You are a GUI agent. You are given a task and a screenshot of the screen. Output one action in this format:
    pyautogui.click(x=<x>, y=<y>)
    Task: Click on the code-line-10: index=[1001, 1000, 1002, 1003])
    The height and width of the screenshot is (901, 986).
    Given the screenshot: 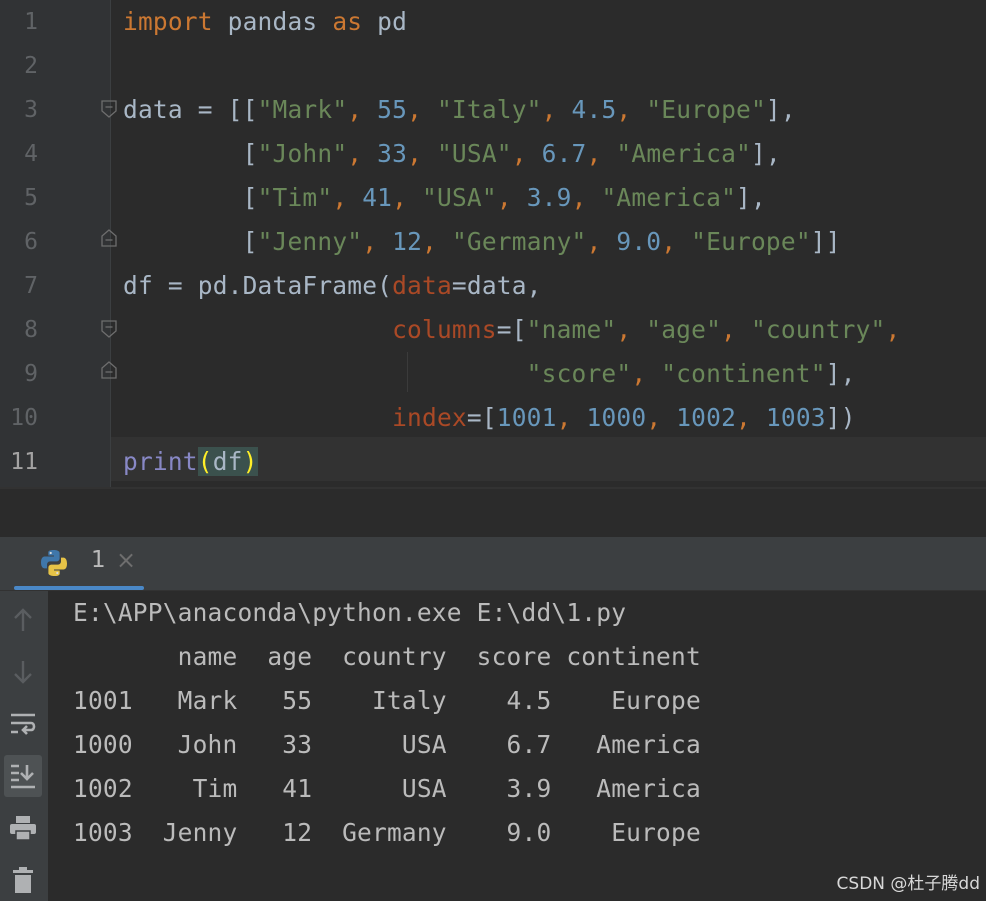 What is the action you would take?
    pyautogui.click(x=624, y=417)
    